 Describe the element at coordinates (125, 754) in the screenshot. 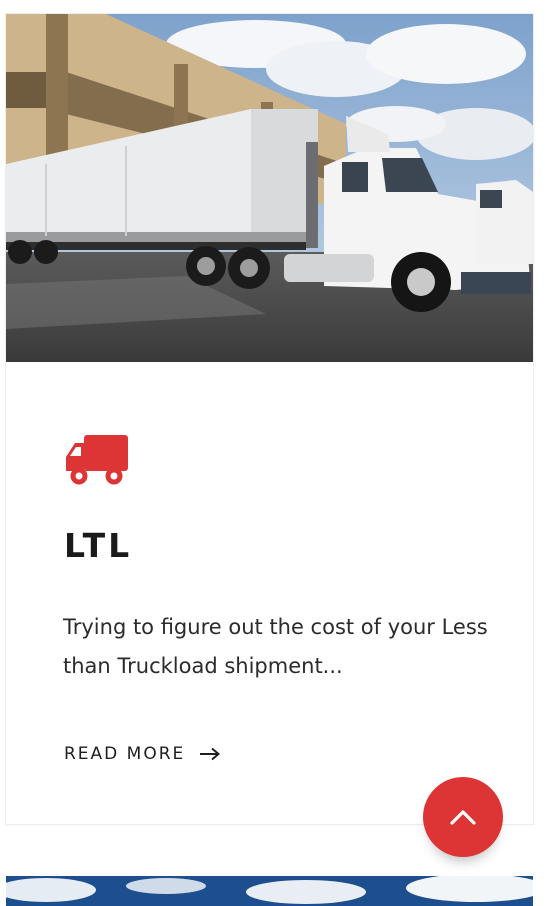

I see `read-more-label: READ MORE` at that location.